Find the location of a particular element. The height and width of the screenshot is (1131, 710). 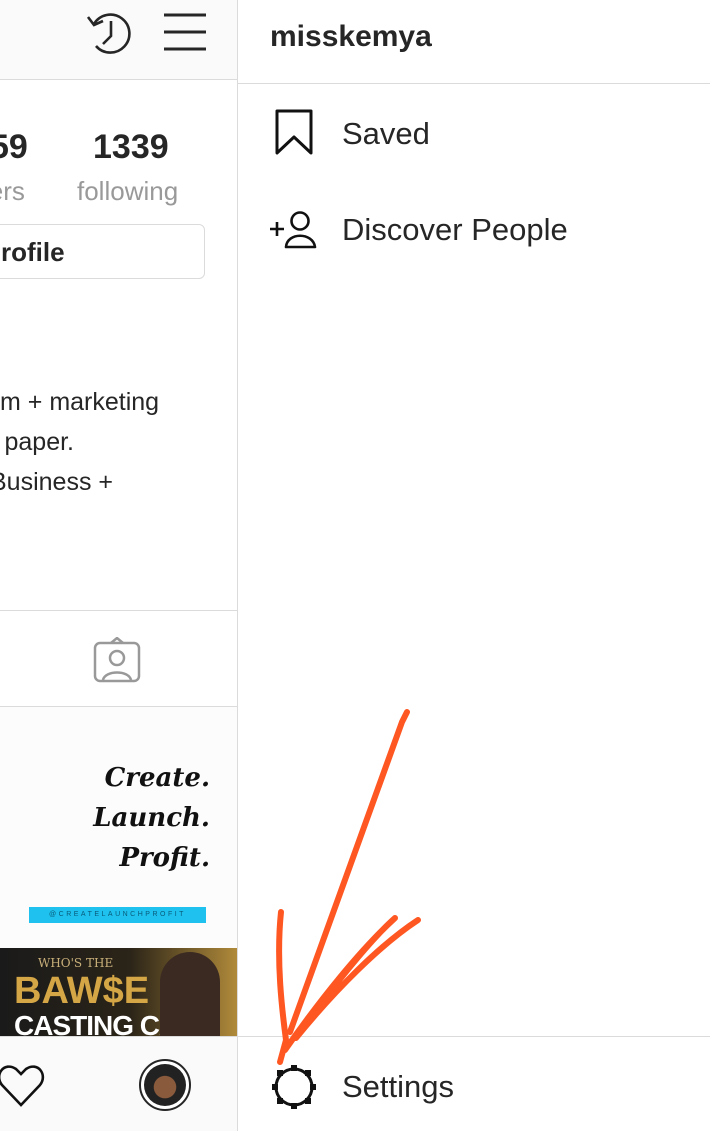

menu-item-settings: Settings is located at coordinates (474, 1083).